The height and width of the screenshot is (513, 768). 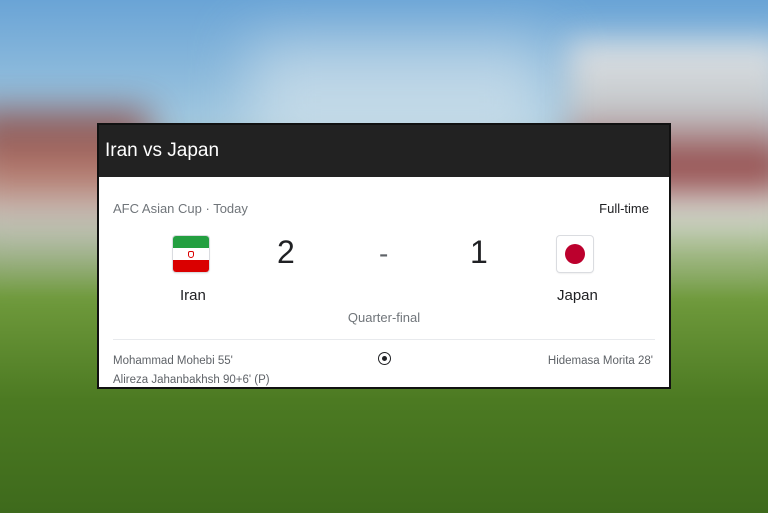 I want to click on away-scorer: Hidemasa Morita 28', so click(x=600, y=361).